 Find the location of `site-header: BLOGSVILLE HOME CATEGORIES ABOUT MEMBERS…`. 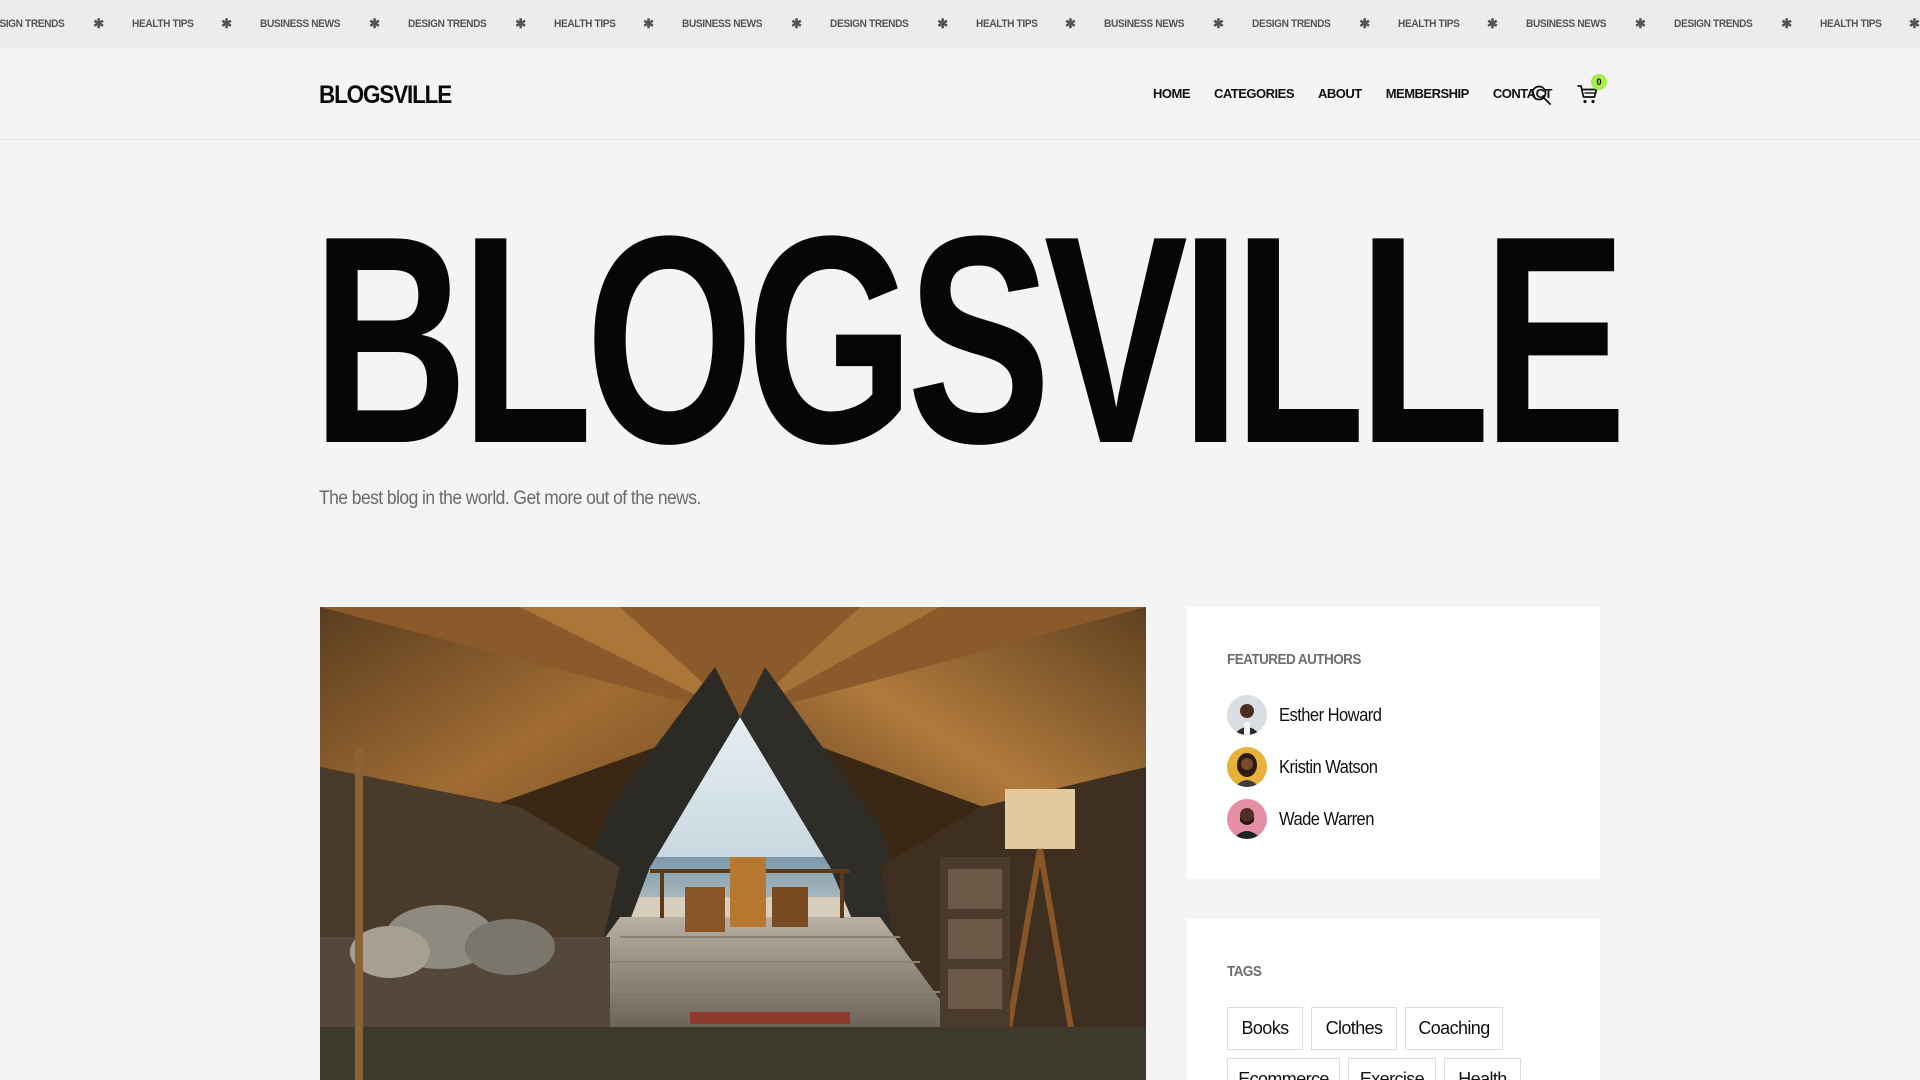

site-header: BLOGSVILLE HOME CATEGORIES ABOUT MEMBERS… is located at coordinates (960, 94).